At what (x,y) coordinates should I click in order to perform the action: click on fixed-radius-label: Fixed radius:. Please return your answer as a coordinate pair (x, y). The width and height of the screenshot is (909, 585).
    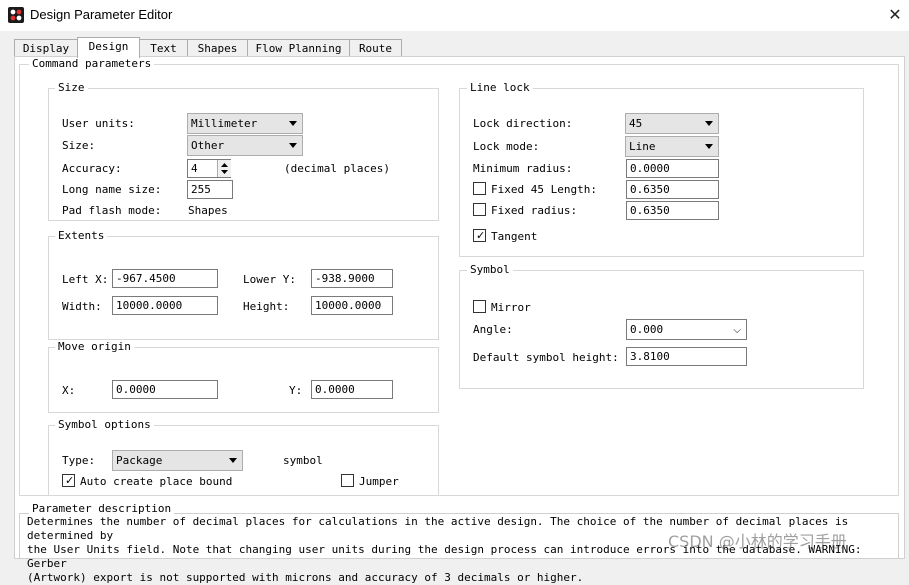
    Looking at the image, I should click on (534, 210).